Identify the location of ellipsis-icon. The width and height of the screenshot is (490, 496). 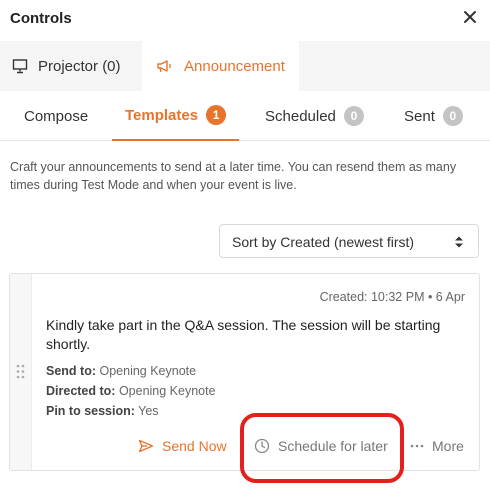
(417, 446).